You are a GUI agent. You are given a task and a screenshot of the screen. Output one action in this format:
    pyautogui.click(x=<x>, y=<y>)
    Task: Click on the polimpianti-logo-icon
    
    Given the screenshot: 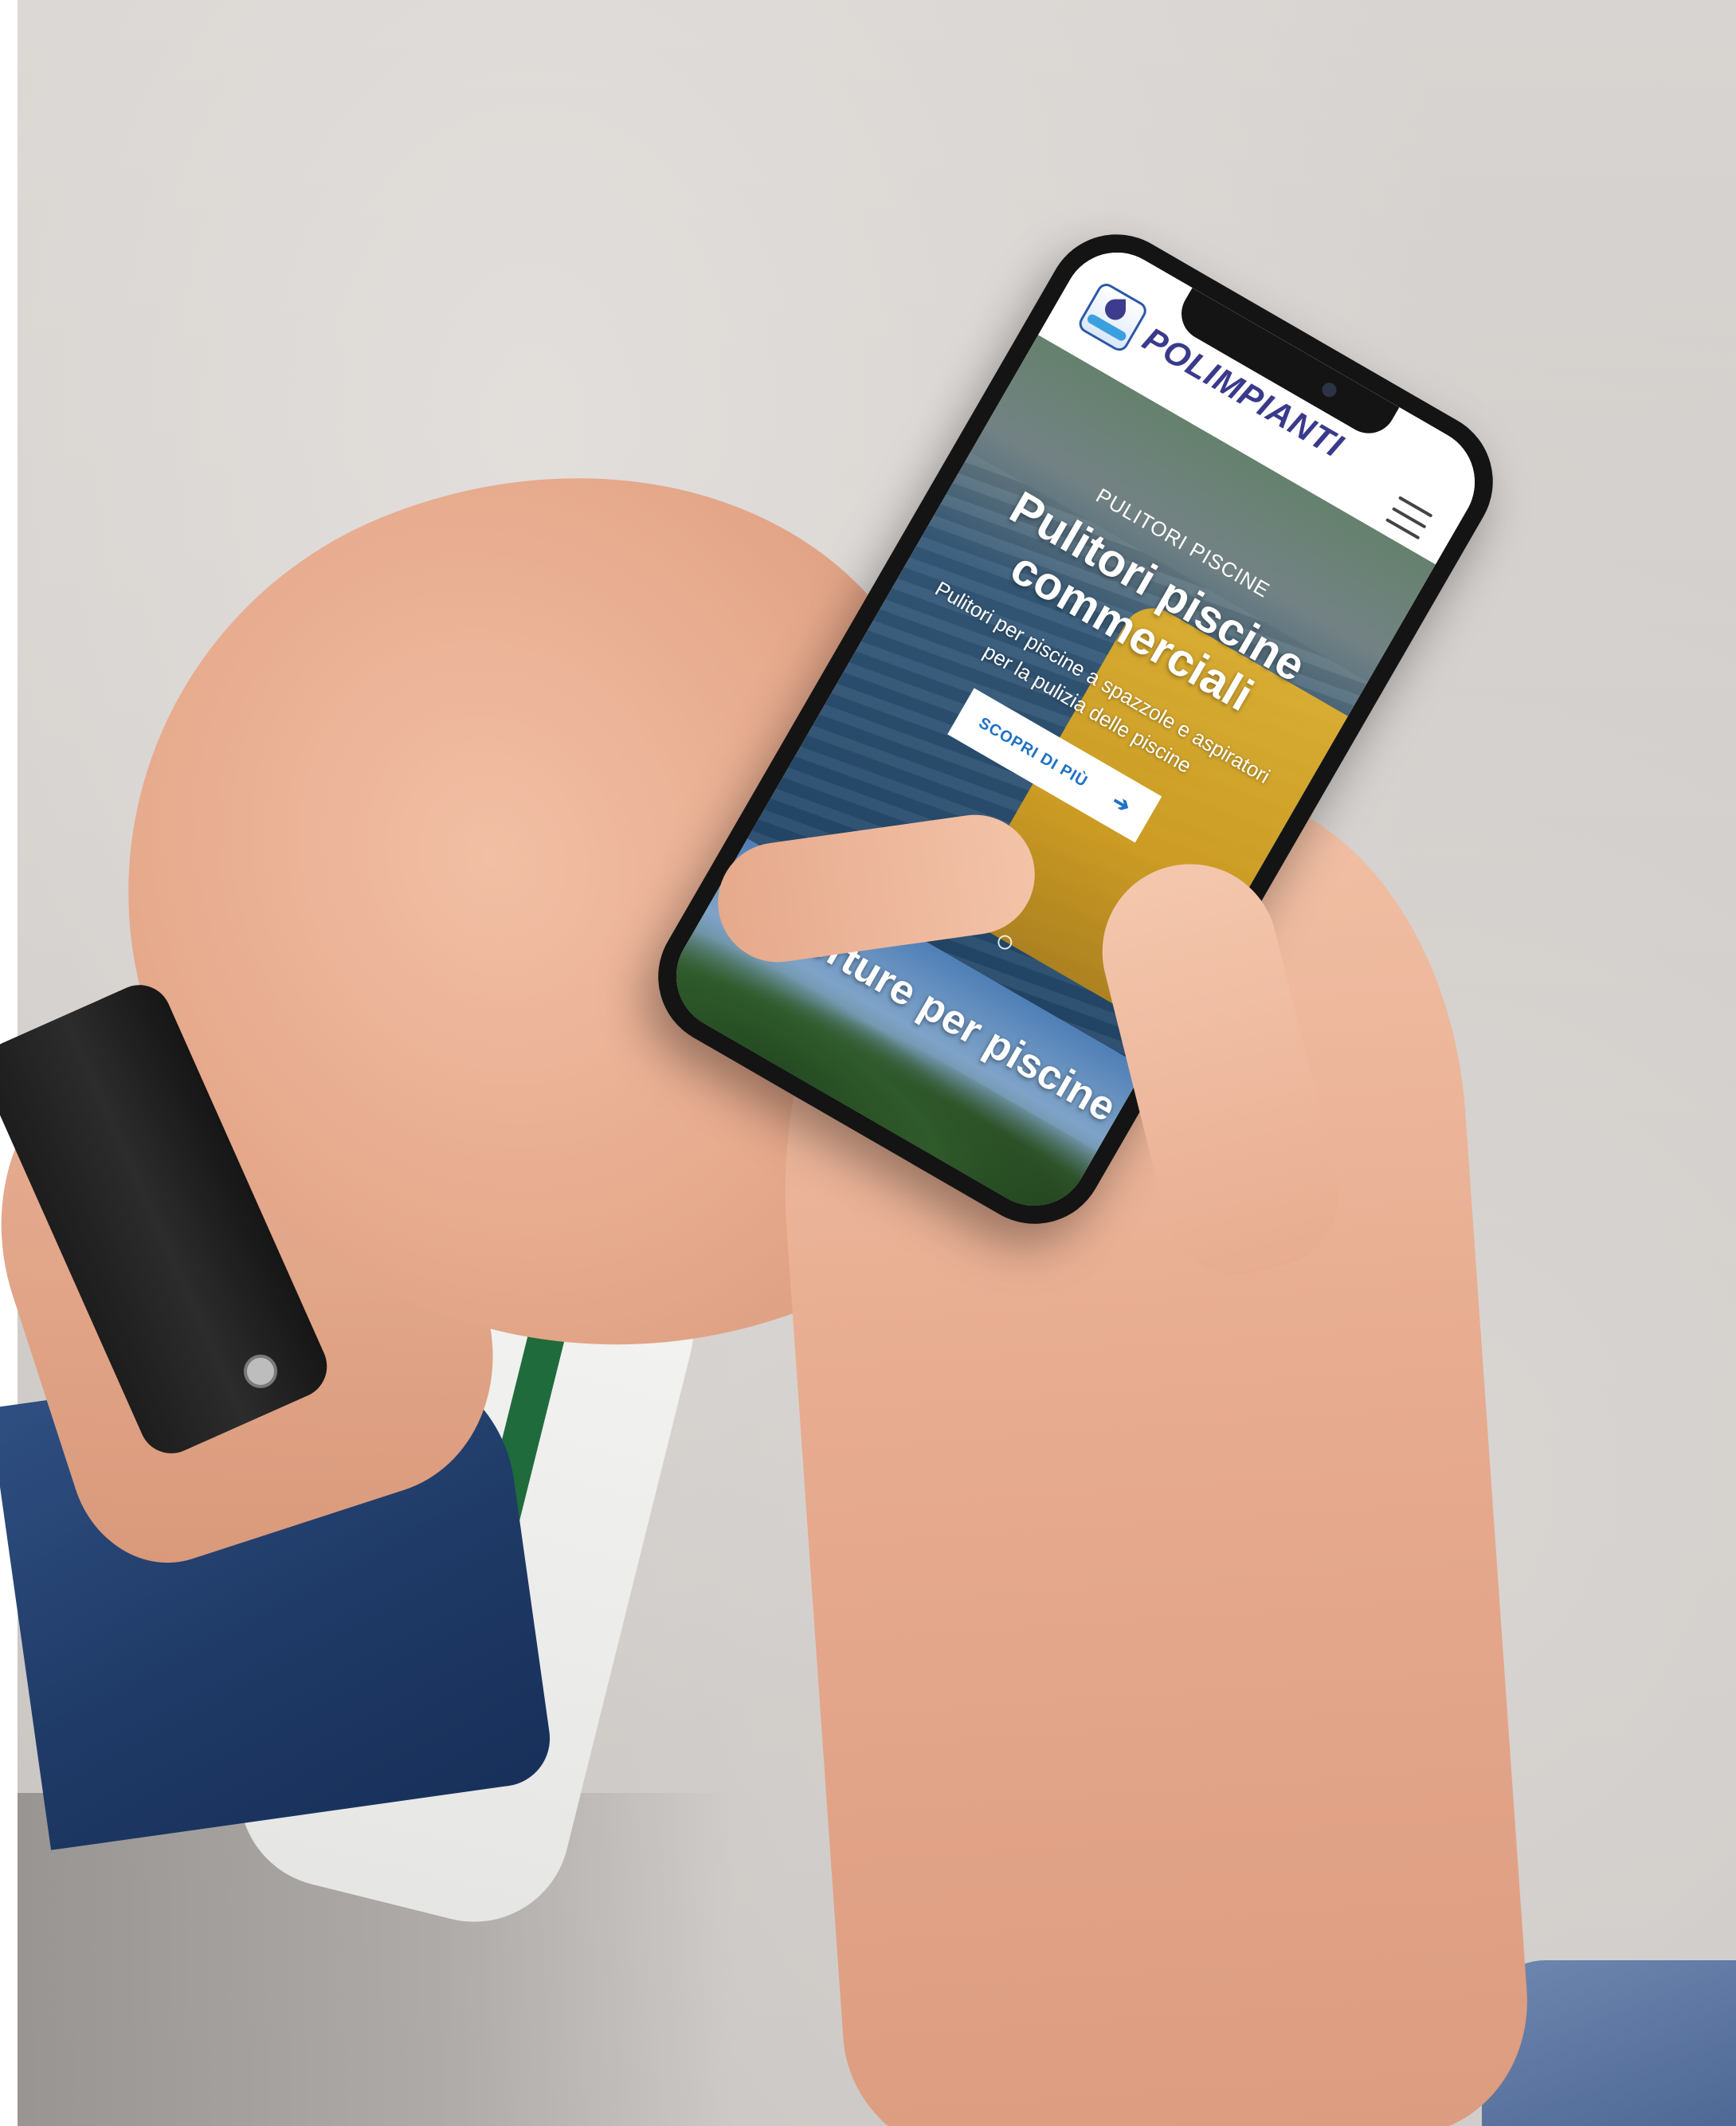 What is the action you would take?
    pyautogui.click(x=1113, y=317)
    